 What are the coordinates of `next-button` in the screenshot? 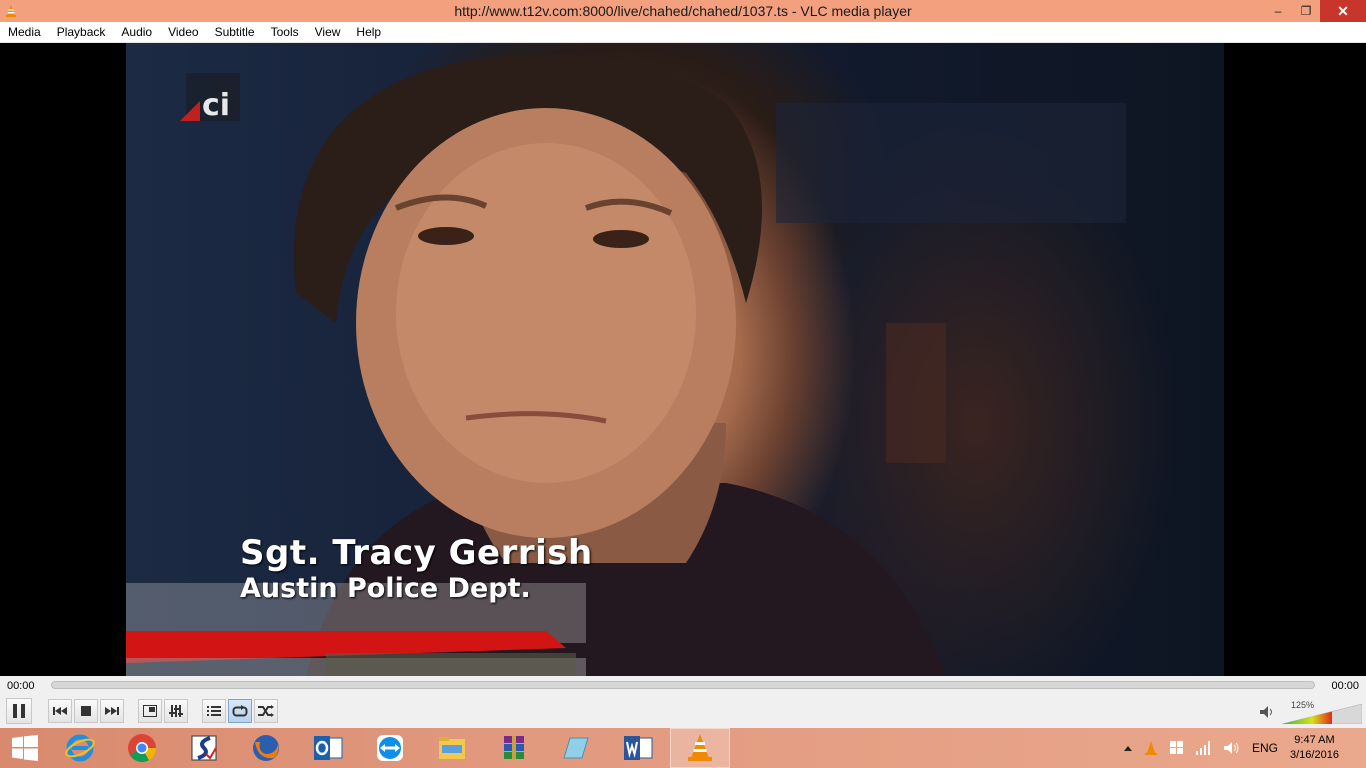 It's located at (112, 711).